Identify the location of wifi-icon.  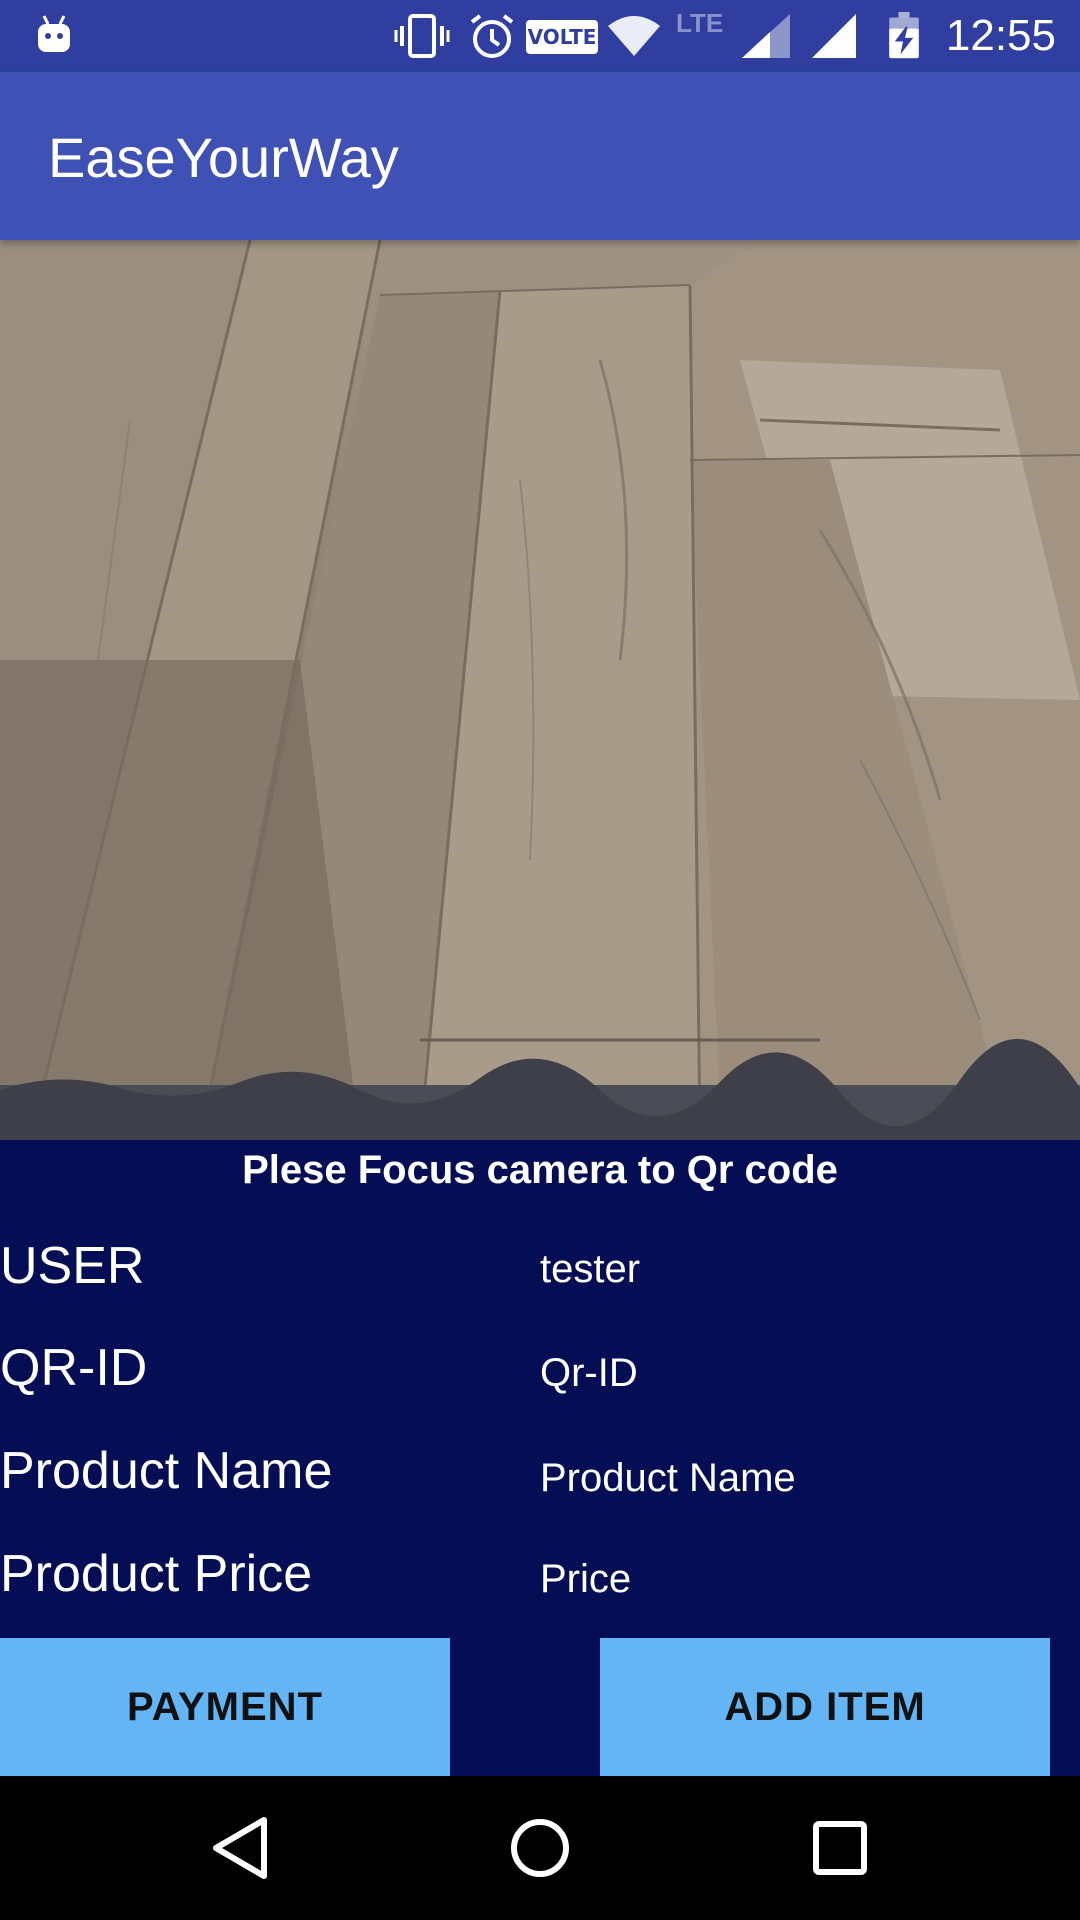
(634, 36).